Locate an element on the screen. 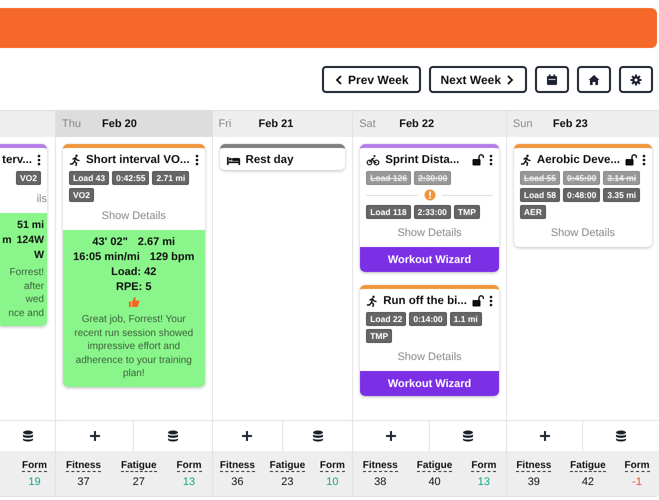  bed-icon is located at coordinates (233, 160).